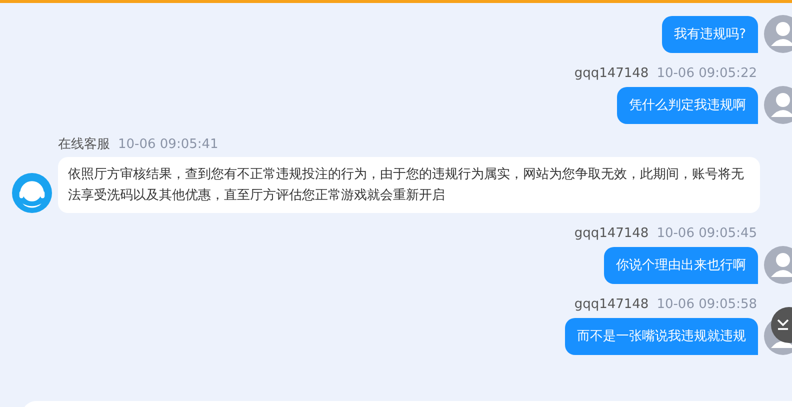  Describe the element at coordinates (706, 305) in the screenshot. I see `message-time: 10-06 09:05:58` at that location.